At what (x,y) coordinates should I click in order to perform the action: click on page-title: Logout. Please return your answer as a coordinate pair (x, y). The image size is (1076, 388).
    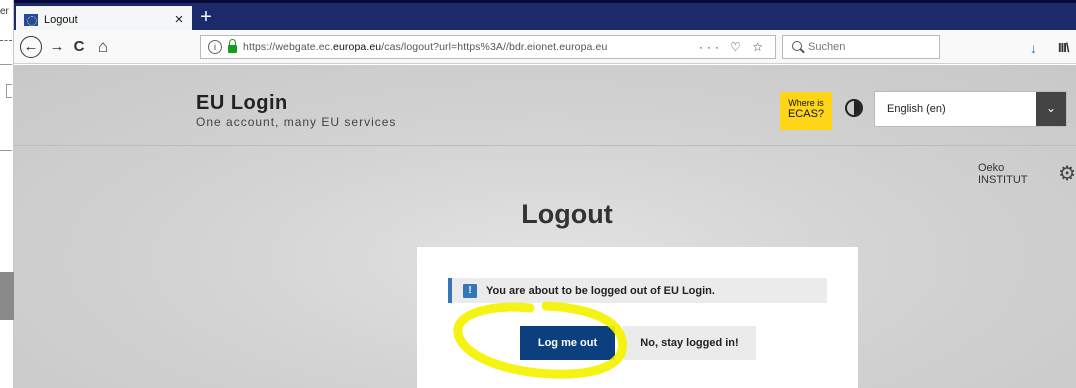
    Looking at the image, I should click on (567, 214).